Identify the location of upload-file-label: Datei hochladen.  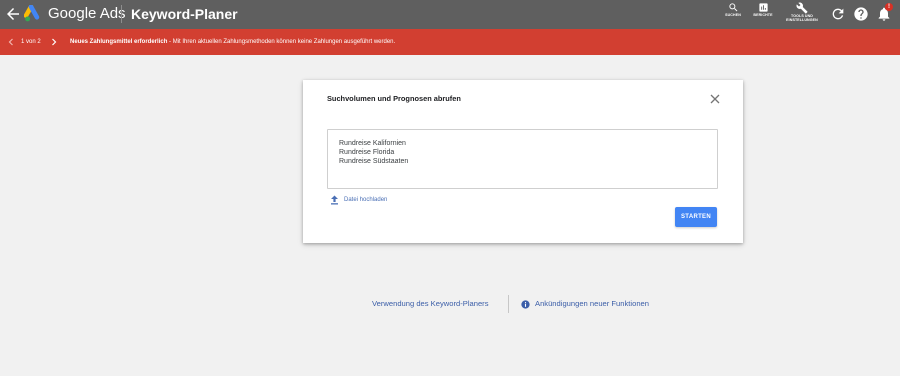
(366, 200).